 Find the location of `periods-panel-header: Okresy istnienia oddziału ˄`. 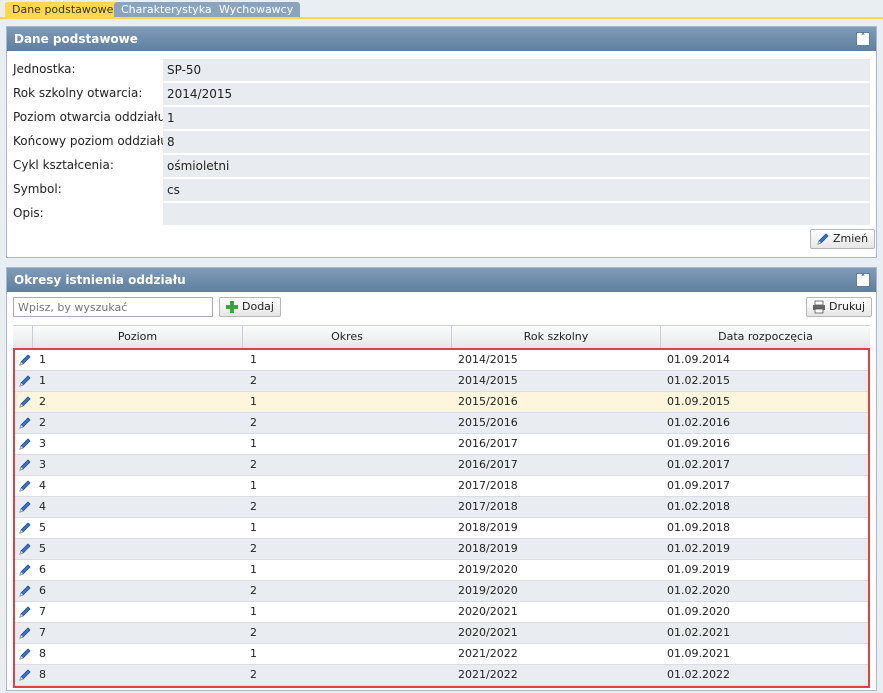

periods-panel-header: Okresy istnienia oddziału ˄ is located at coordinates (441, 280).